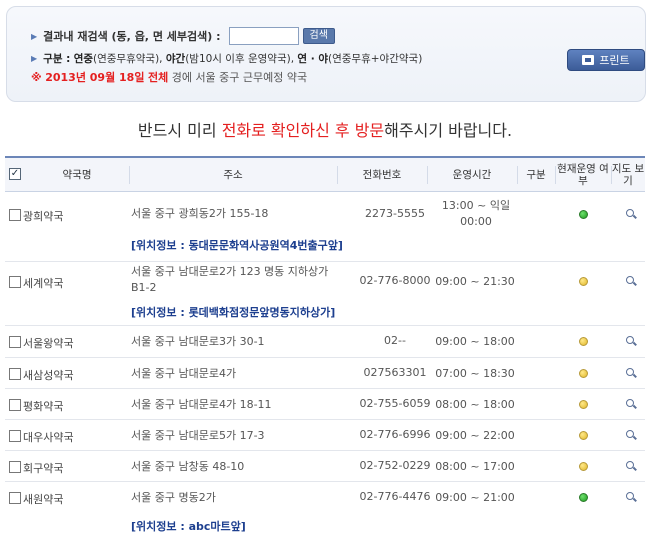 This screenshot has width=650, height=543. Describe the element at coordinates (175, 59) in the screenshot. I see `legend-night-title: 야간` at that location.